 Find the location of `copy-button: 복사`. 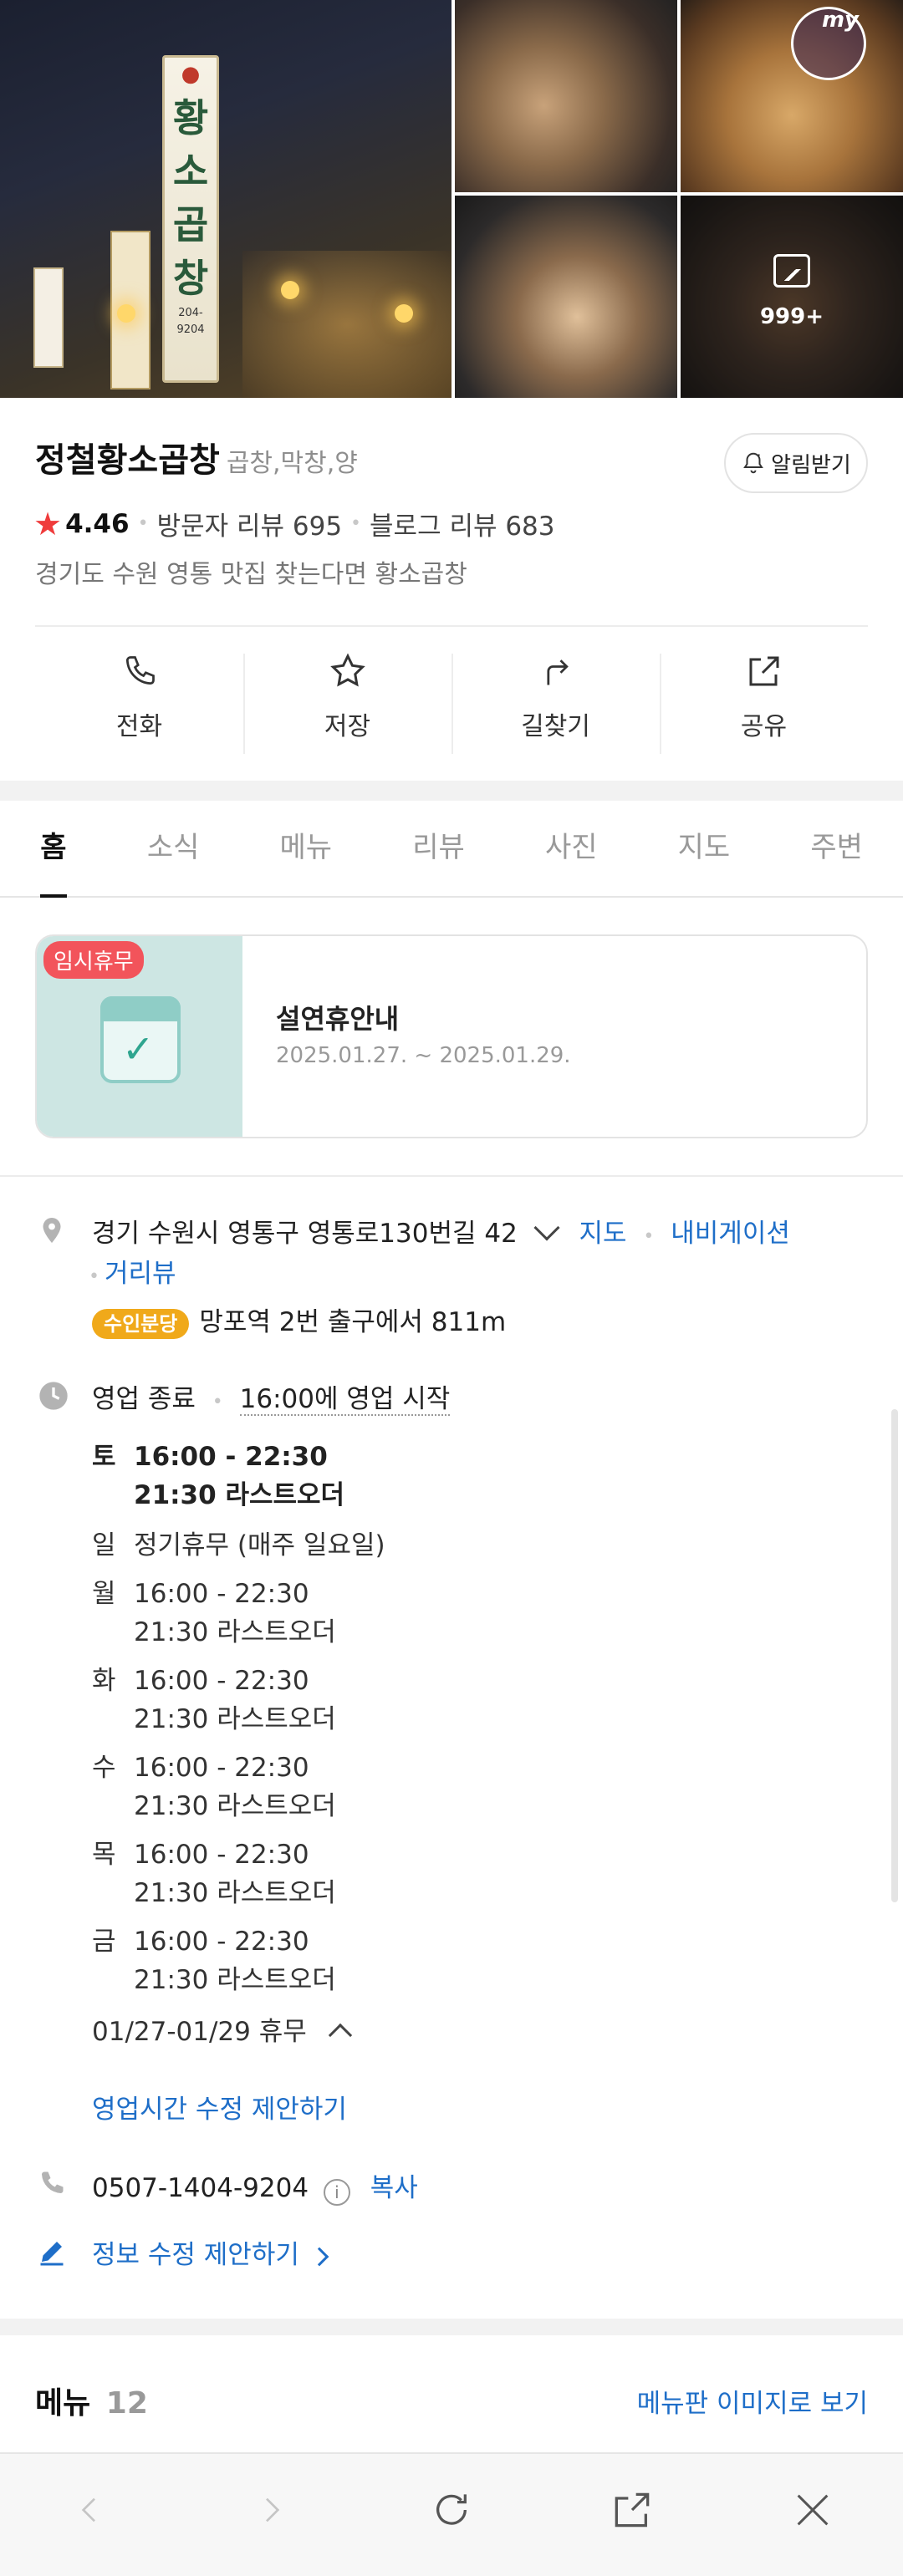

copy-button: 복사 is located at coordinates (394, 2188).